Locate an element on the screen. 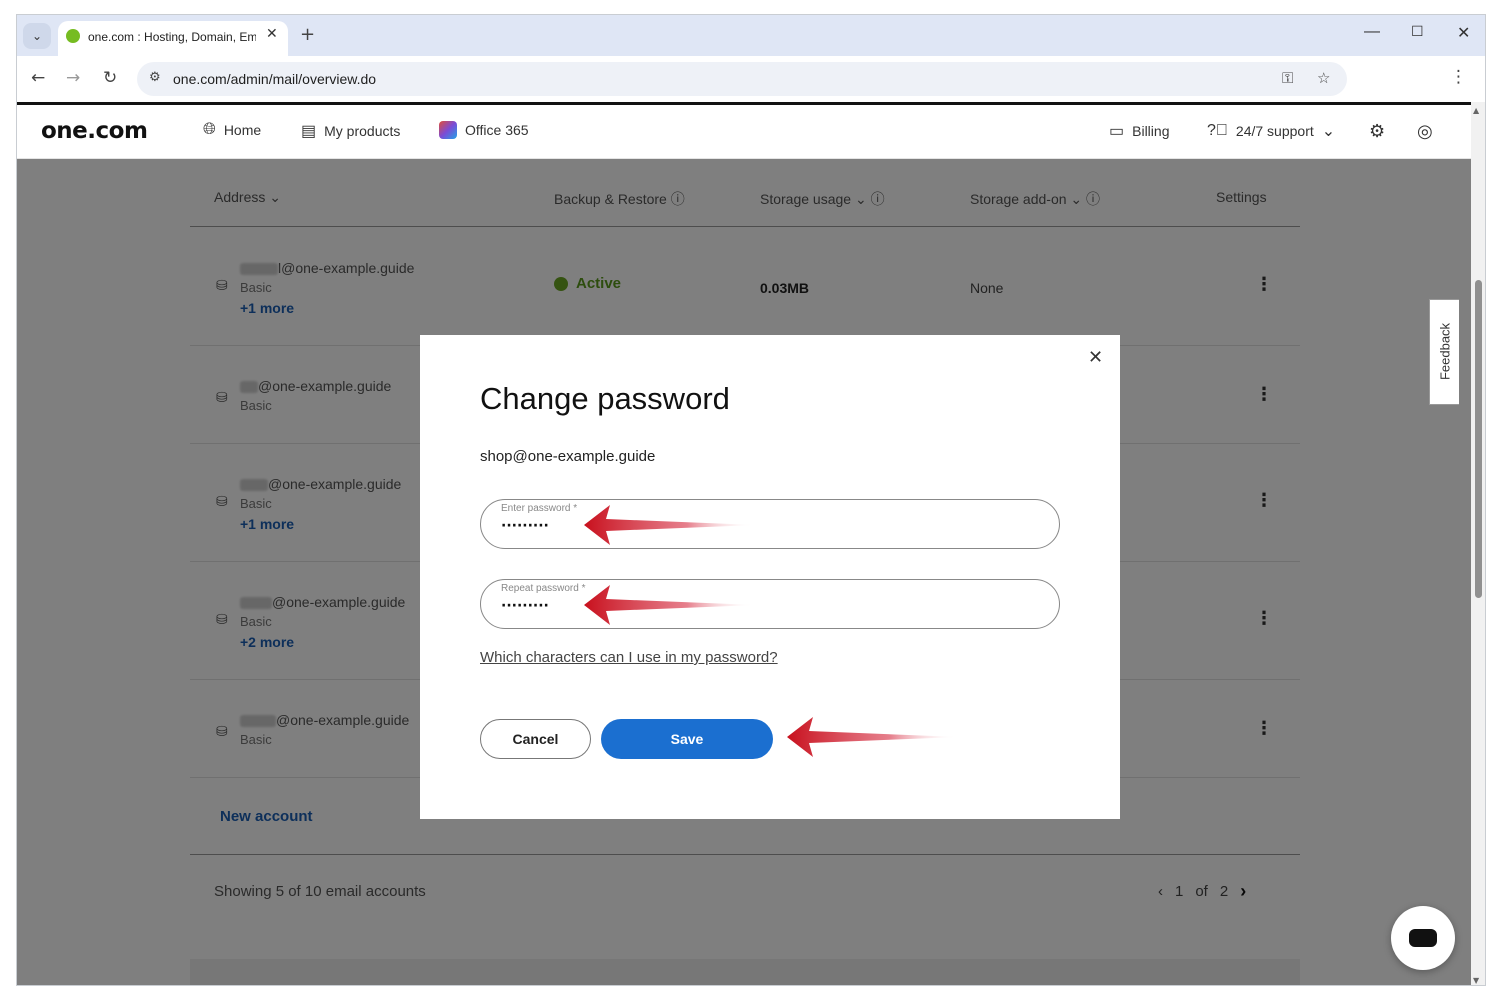 The image size is (1502, 1001). nav-office365: Office 365 is located at coordinates (484, 130).